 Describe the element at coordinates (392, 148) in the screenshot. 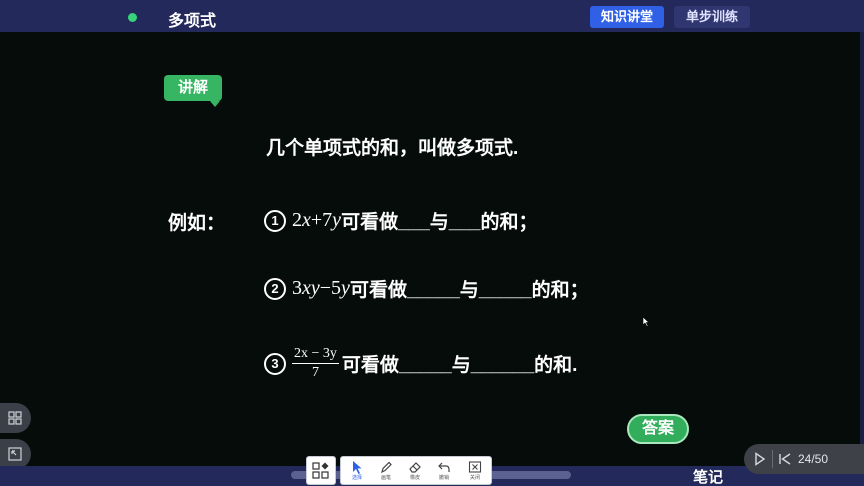

I see `definition-text: 几个单项式的和，叫做多项式.` at that location.